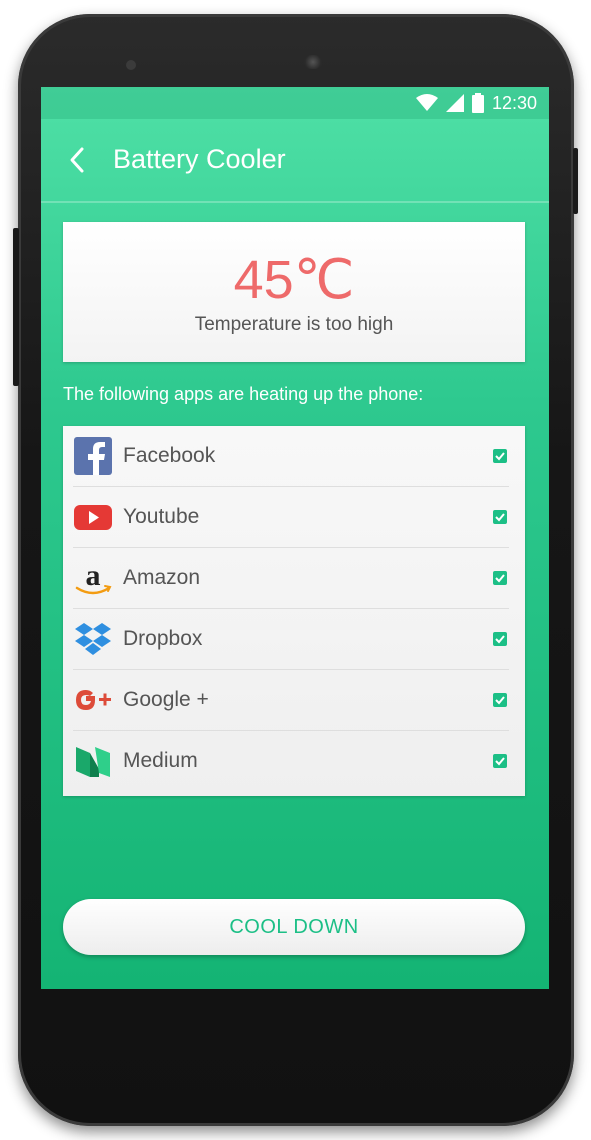 This screenshot has width=591, height=1140. What do you see at coordinates (294, 456) in the screenshot?
I see `list-item: Facebook` at bounding box center [294, 456].